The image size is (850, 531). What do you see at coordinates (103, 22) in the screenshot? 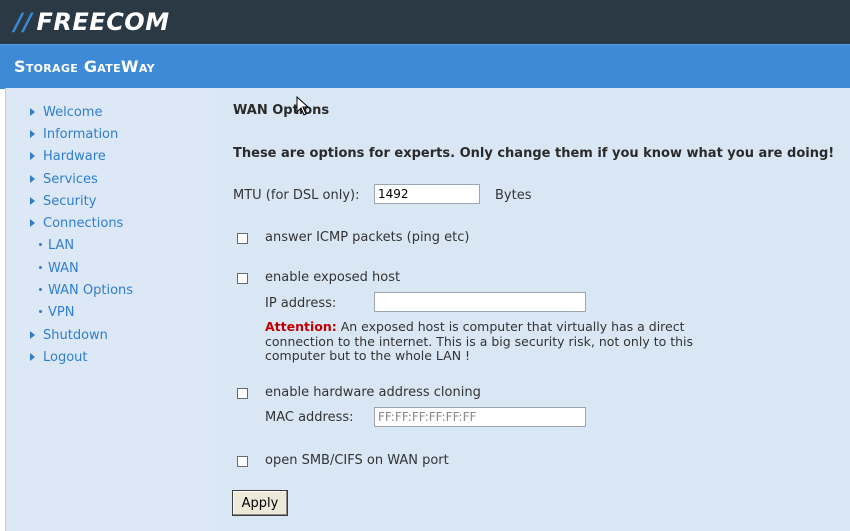
I see `logo-text: FREECOM` at bounding box center [103, 22].